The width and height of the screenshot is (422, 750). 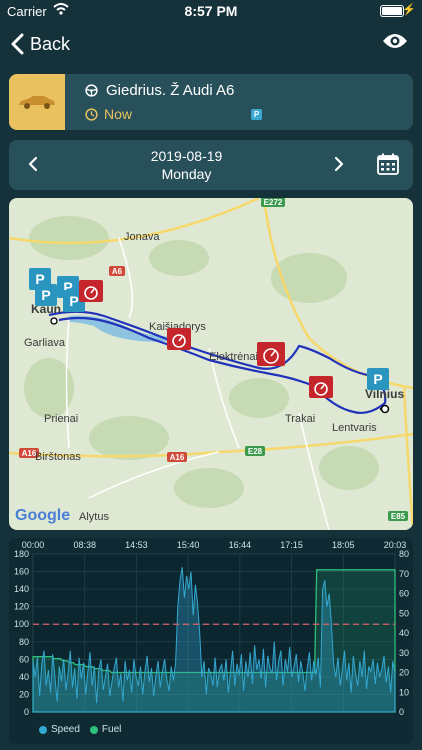 I want to click on clock: 8:57 PM, so click(x=211, y=11).